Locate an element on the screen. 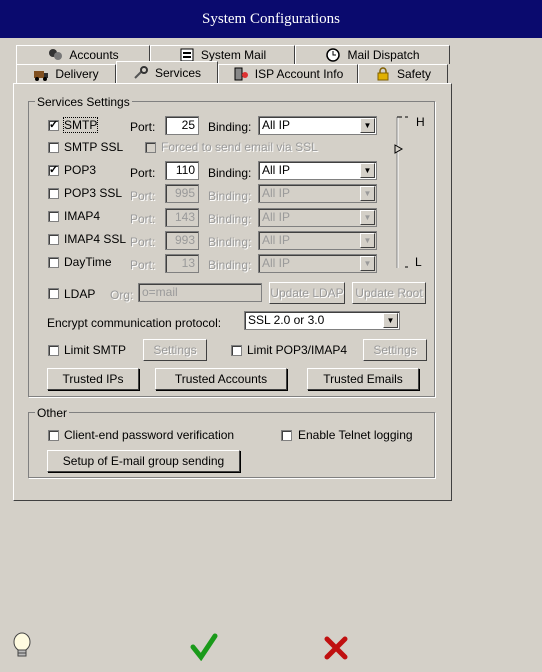 The image size is (542, 672). priority-slider is located at coordinates (402, 192).